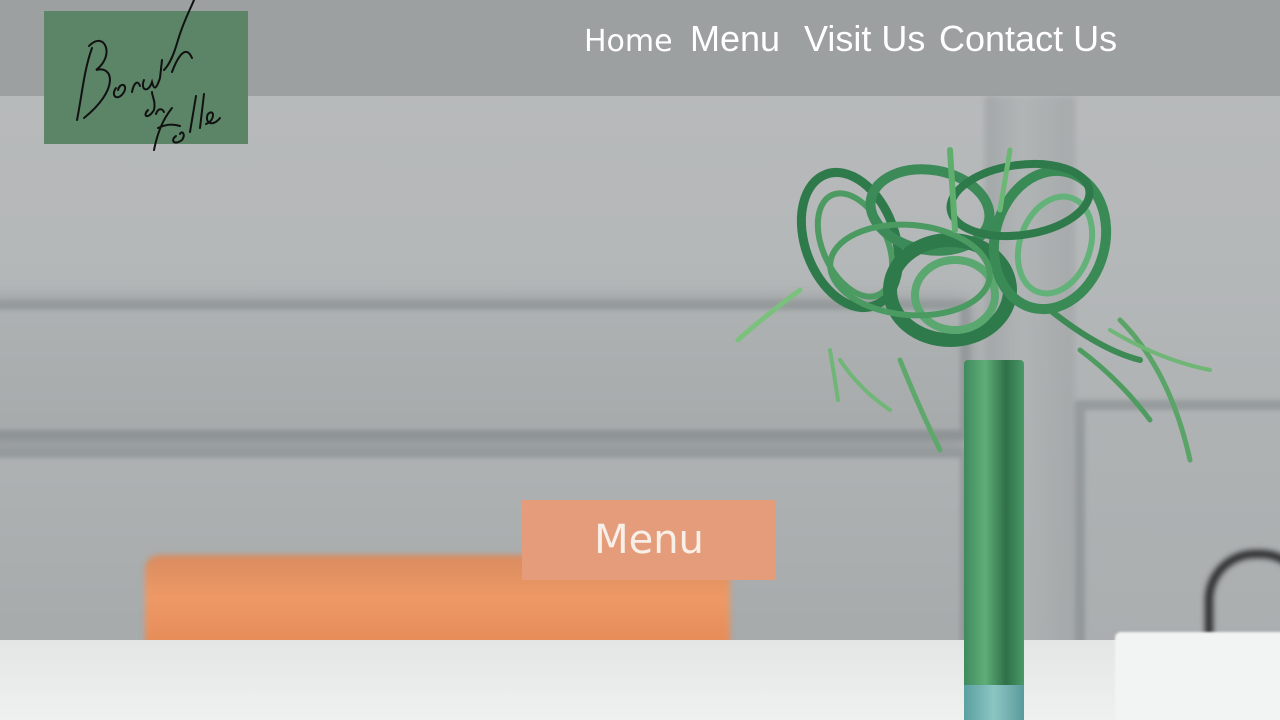  What do you see at coordinates (649, 540) in the screenshot?
I see `menu-cta-button: Menu` at bounding box center [649, 540].